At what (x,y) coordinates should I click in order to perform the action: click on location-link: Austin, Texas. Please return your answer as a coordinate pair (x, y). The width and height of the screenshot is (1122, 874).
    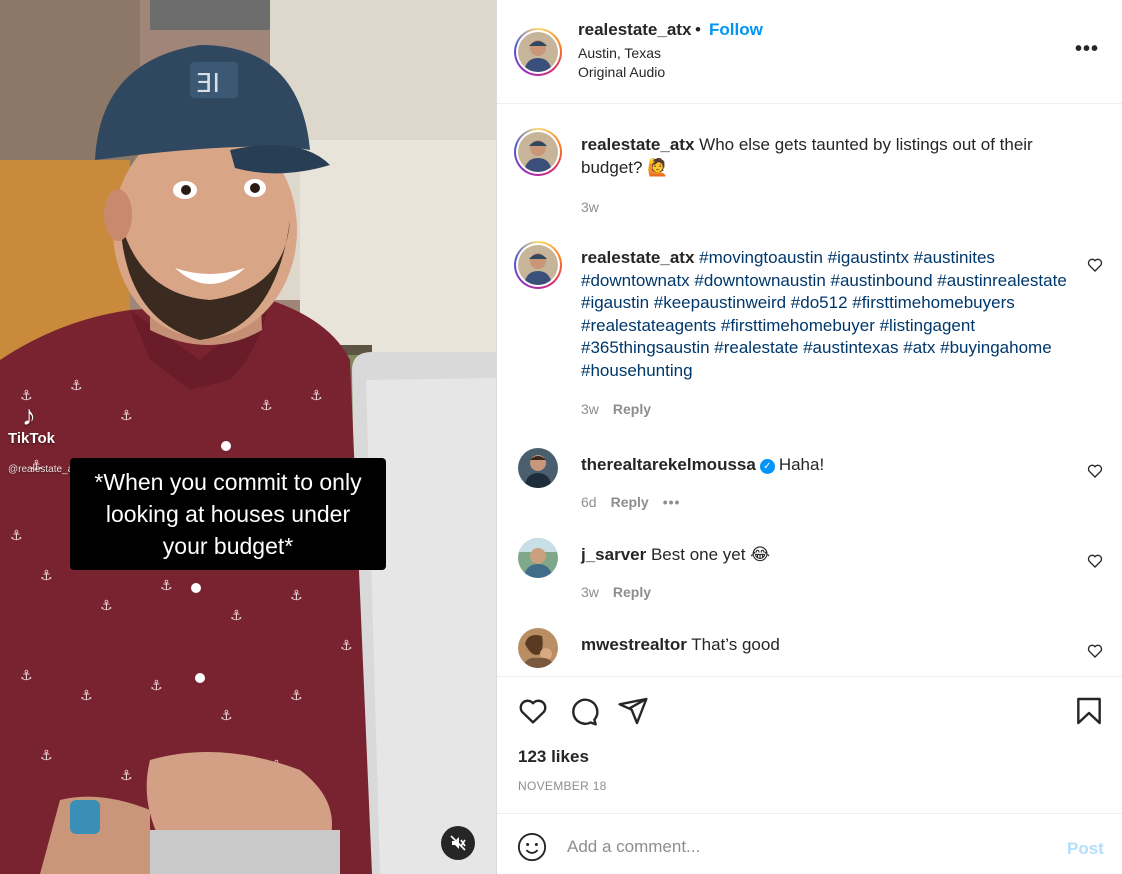
    Looking at the image, I should click on (619, 53).